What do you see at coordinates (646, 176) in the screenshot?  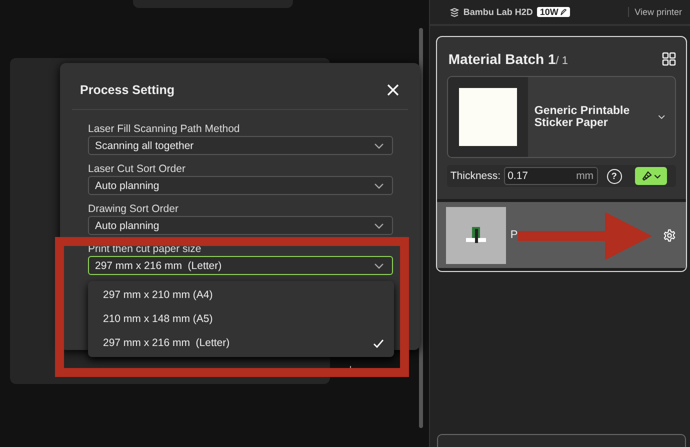 I see `laser-icon` at bounding box center [646, 176].